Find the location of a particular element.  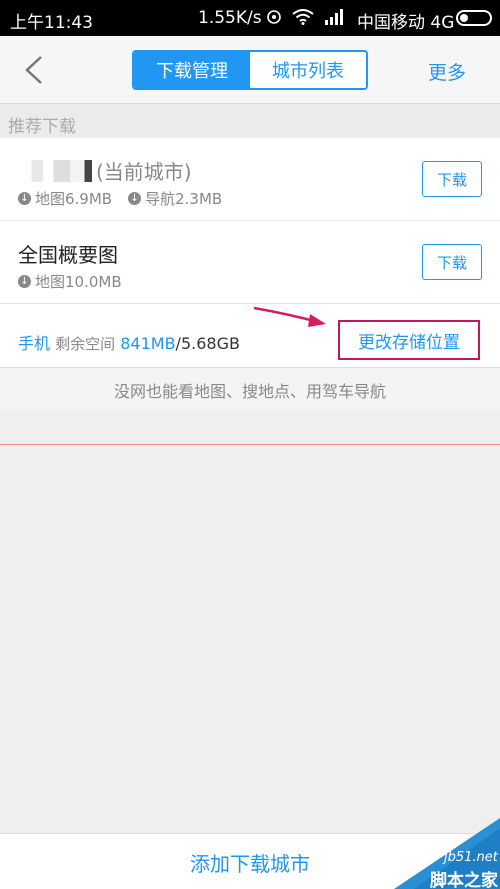

list-item-national-map: 全国概要图 ↓ 地图10.0MB 下载 is located at coordinates (250, 262).